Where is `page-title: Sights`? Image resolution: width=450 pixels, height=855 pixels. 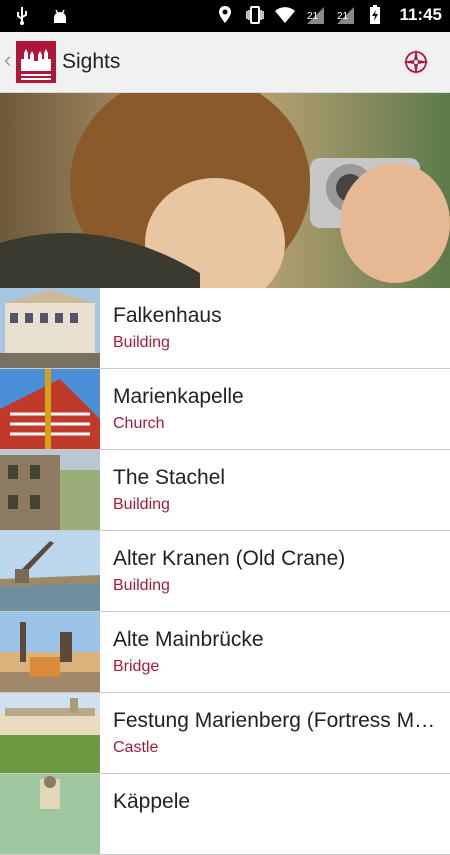
page-title: Sights is located at coordinates (91, 61).